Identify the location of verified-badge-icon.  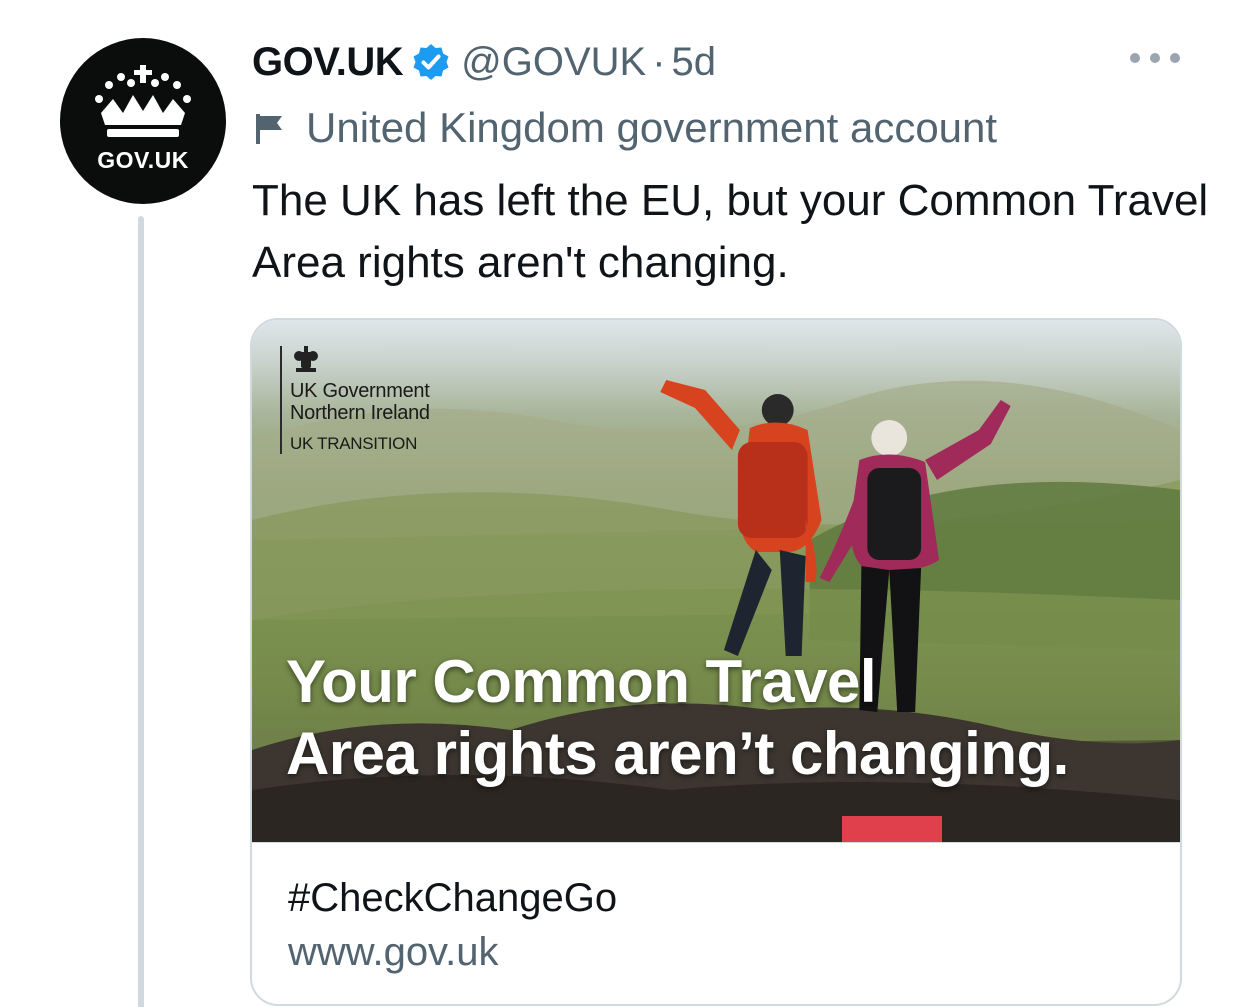
(431, 62).